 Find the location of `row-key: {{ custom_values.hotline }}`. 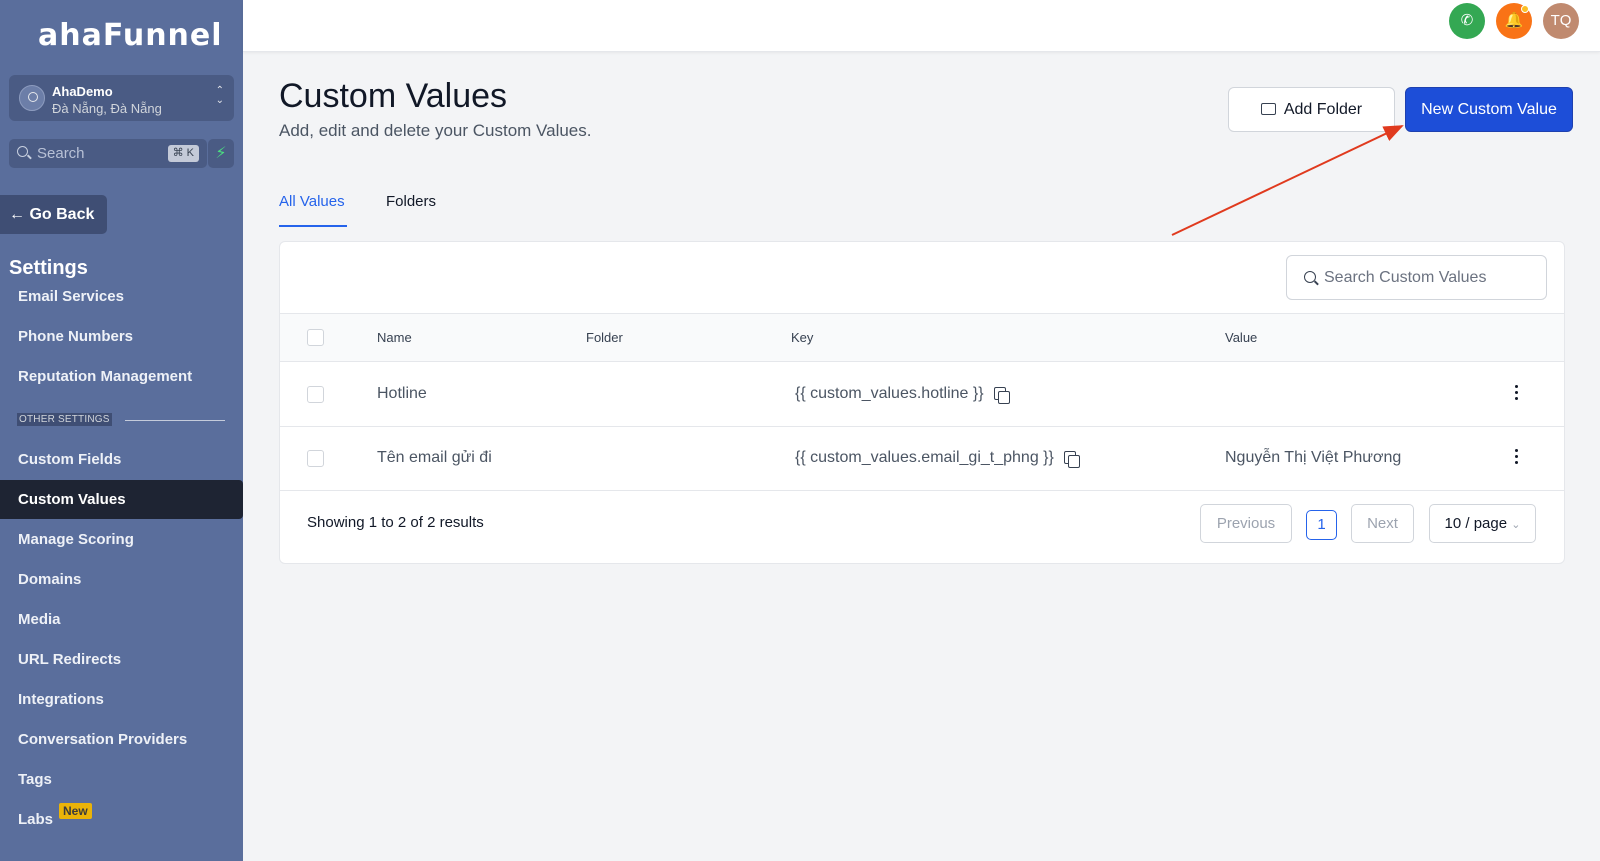

row-key: {{ custom_values.hotline }} is located at coordinates (902, 394).